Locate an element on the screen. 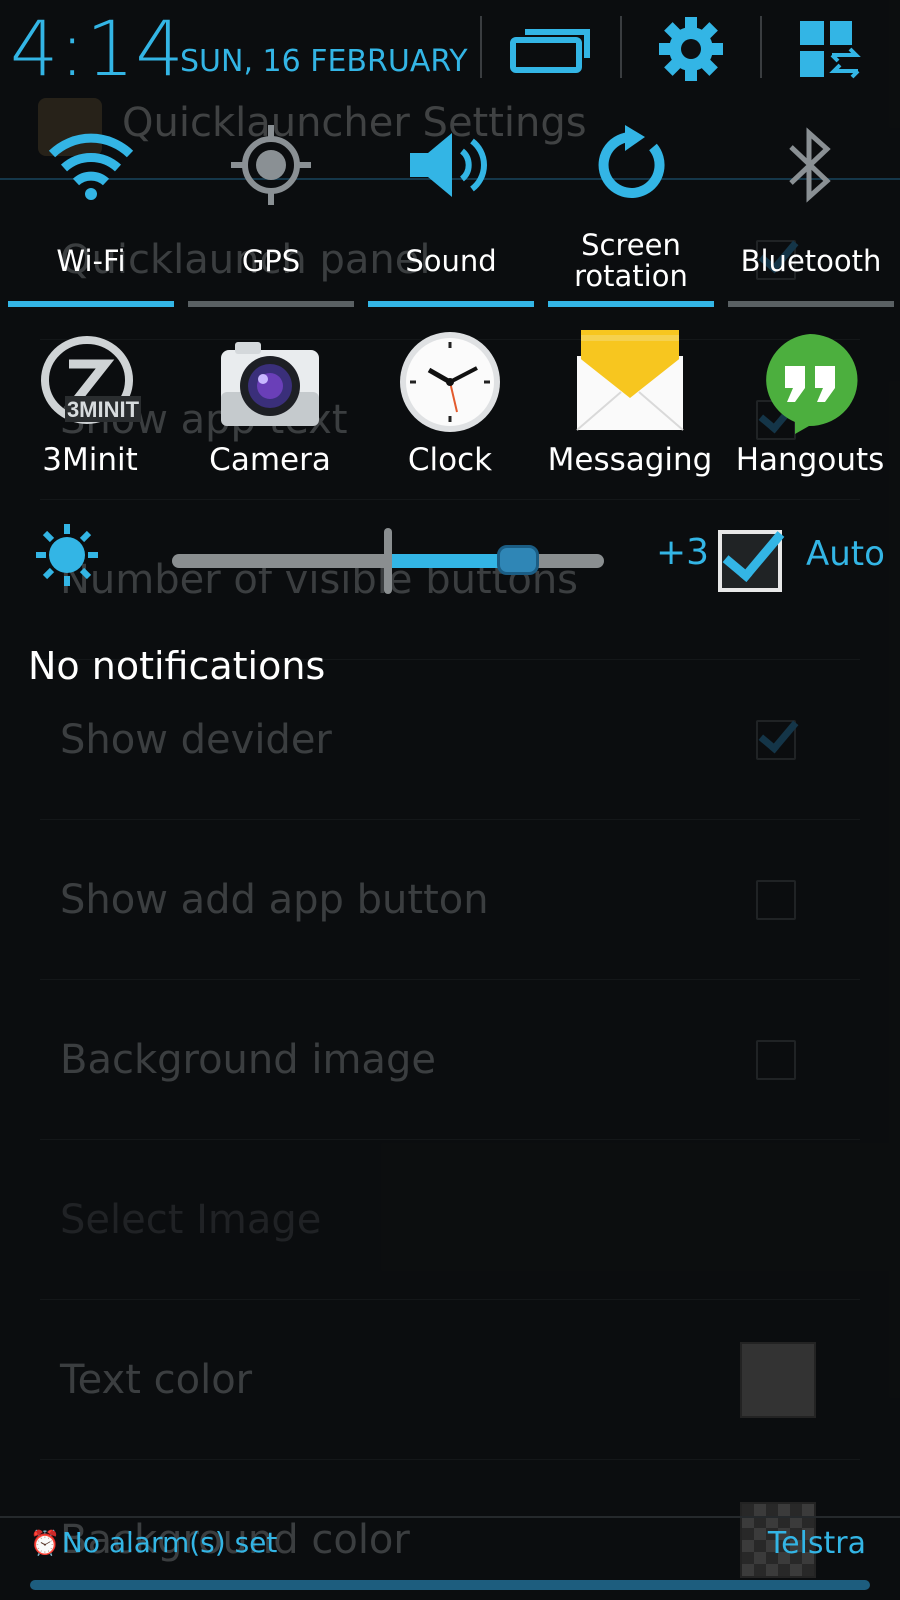  shade-footer: ⏰ No alarm(s) set Telstra is located at coordinates (450, 1558).